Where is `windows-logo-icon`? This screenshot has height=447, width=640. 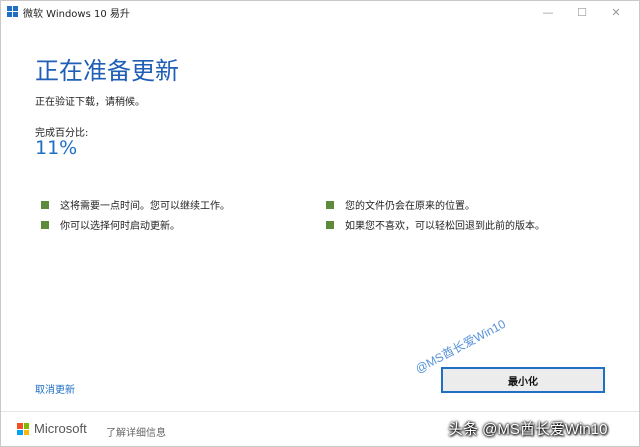
windows-logo-icon is located at coordinates (12, 11).